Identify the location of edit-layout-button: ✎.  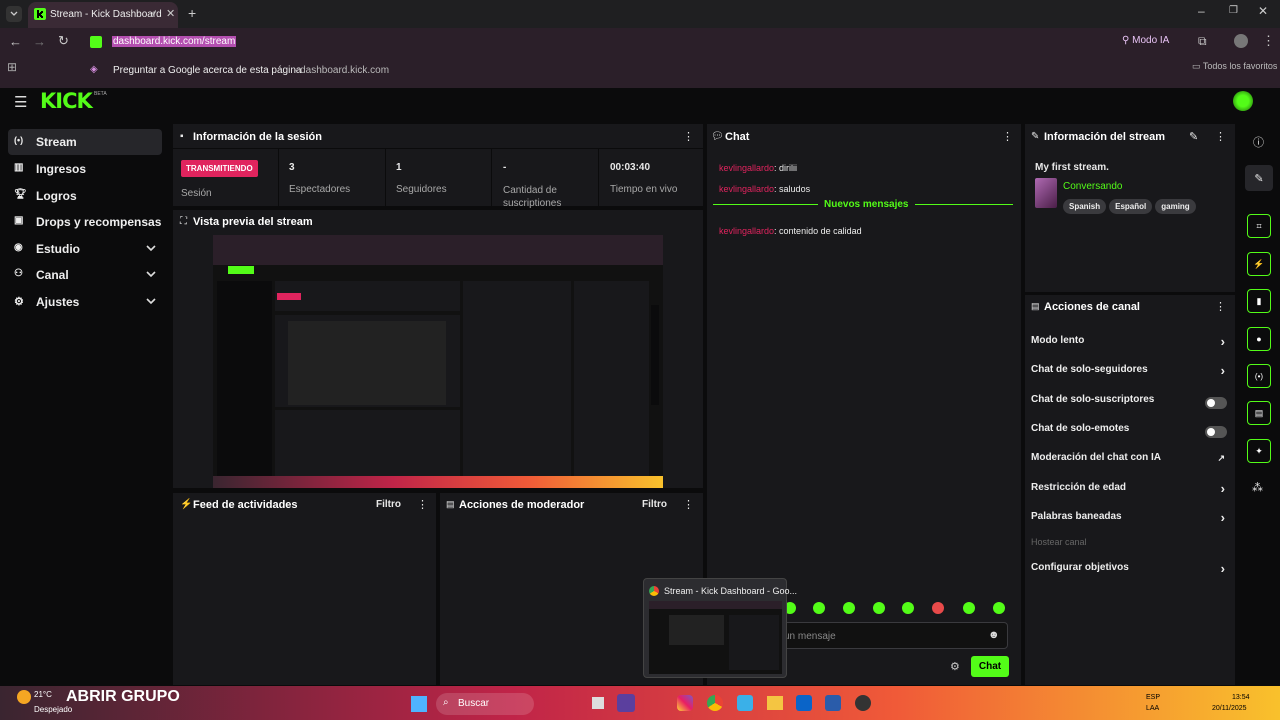
(1259, 178).